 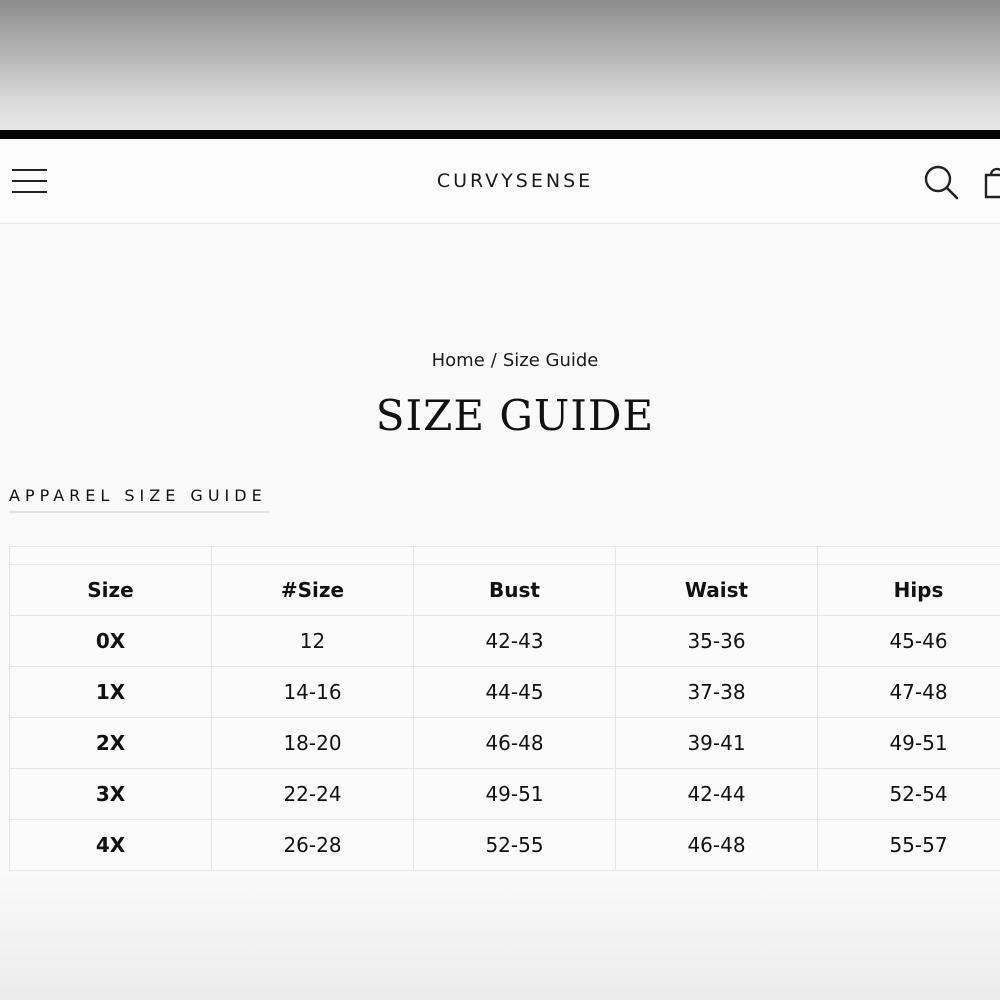 What do you see at coordinates (908, 590) in the screenshot?
I see `column-header-hips: Hips` at bounding box center [908, 590].